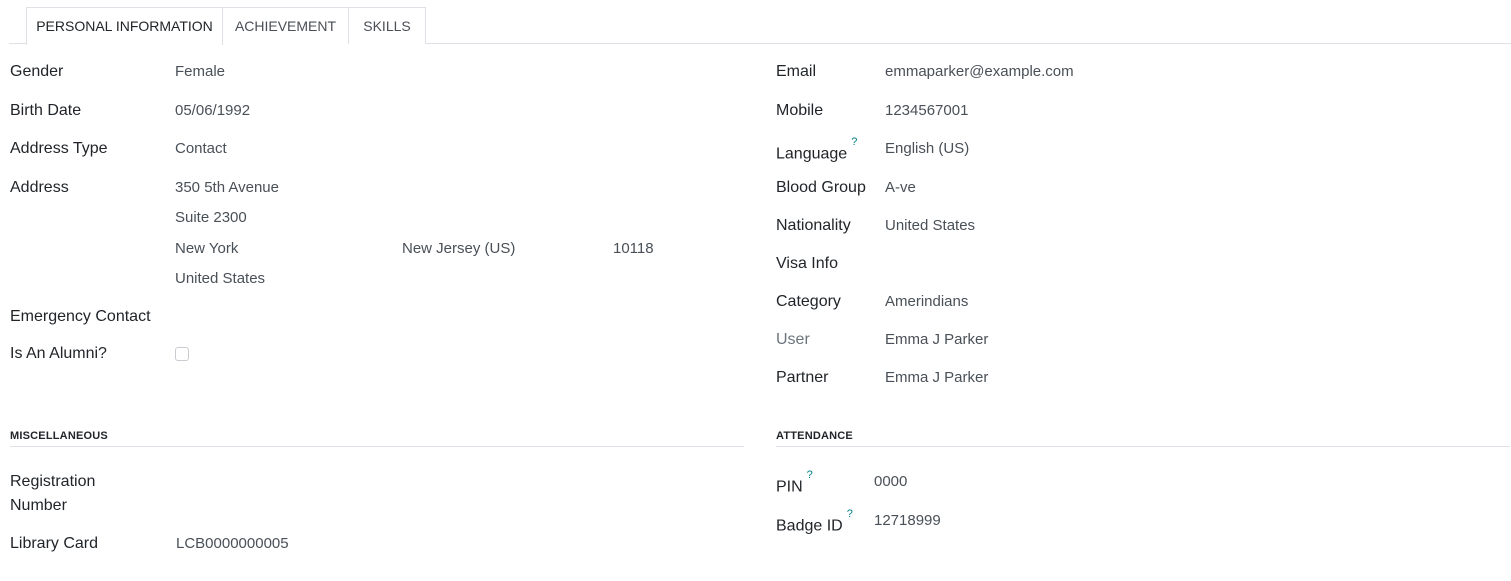 The width and height of the screenshot is (1511, 581). What do you see at coordinates (46, 110) in the screenshot?
I see `birth-date-label: Birth Date` at bounding box center [46, 110].